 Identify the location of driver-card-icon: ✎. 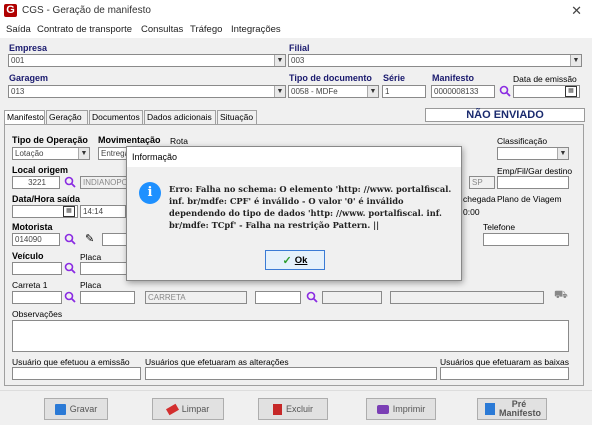
(89, 238).